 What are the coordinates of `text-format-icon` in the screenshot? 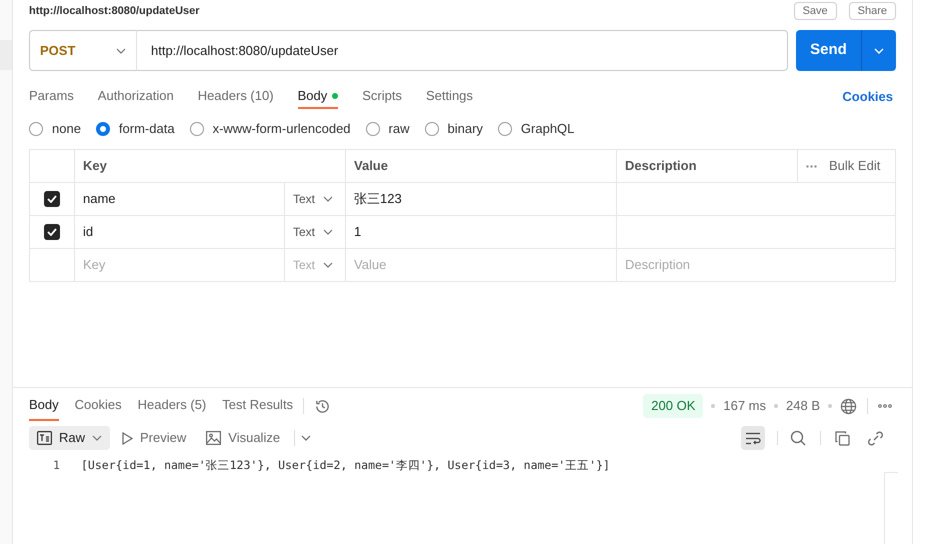 It's located at (44, 438).